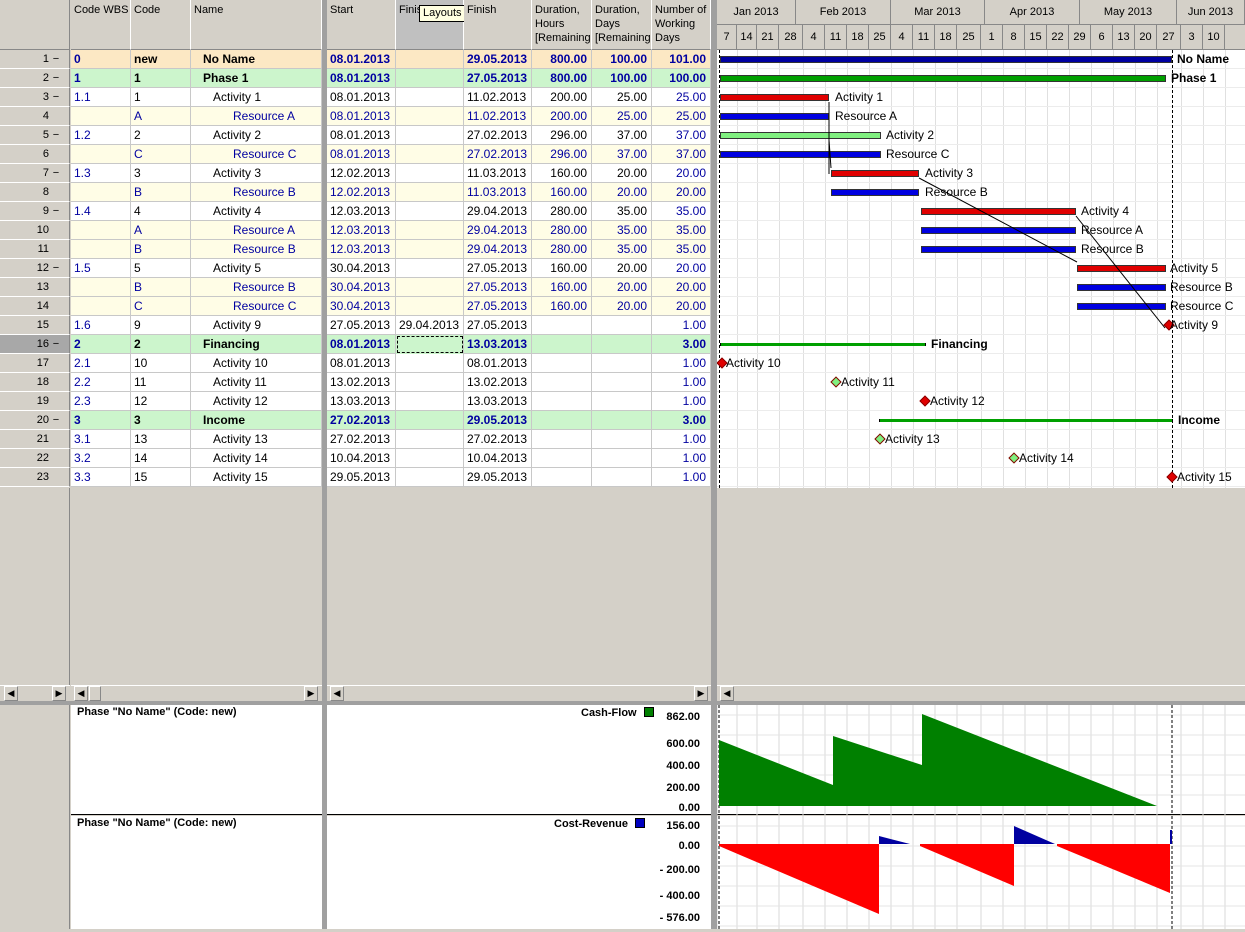 The height and width of the screenshot is (932, 1245). What do you see at coordinates (622, 25) in the screenshot?
I see `header-duration-days: Duration, Days [Remaining` at bounding box center [622, 25].